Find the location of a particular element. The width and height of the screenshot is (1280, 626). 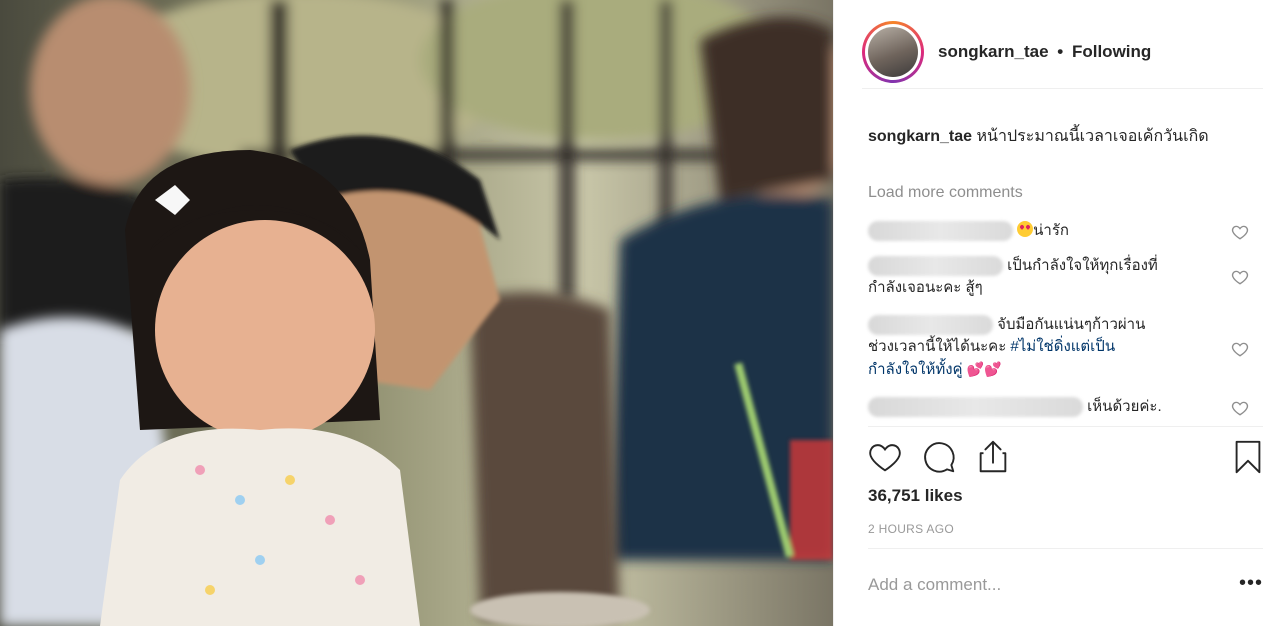

comment-line: เป็นกำลังใจให้ทุกเรื่องที่ is located at coordinates (1033, 266).